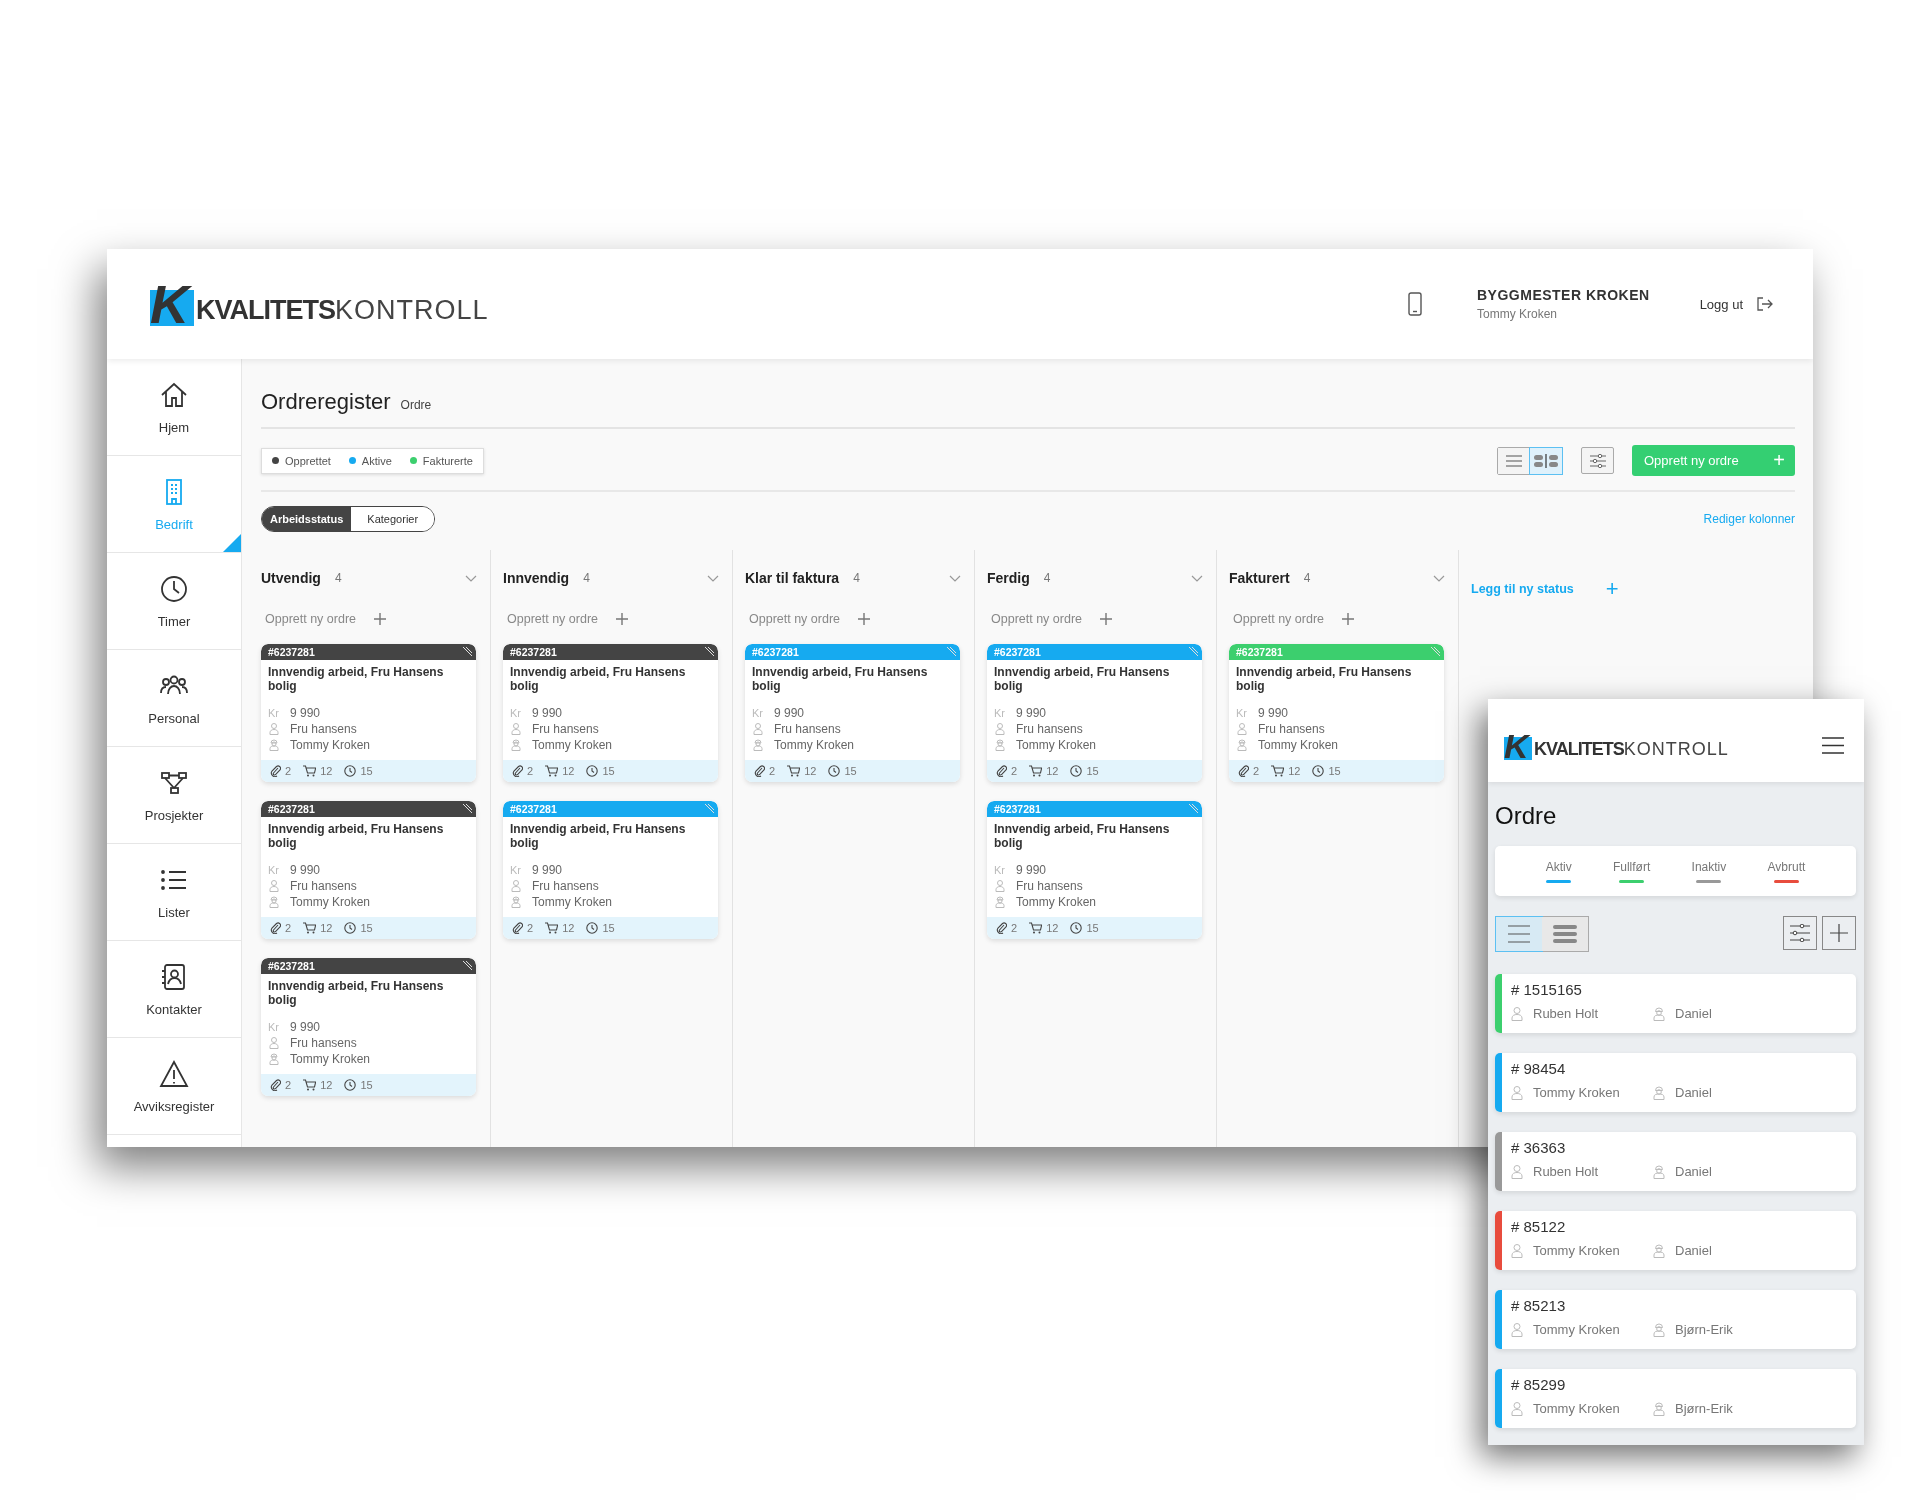  What do you see at coordinates (393, 519) in the screenshot?
I see `group-tab: Kategorier` at bounding box center [393, 519].